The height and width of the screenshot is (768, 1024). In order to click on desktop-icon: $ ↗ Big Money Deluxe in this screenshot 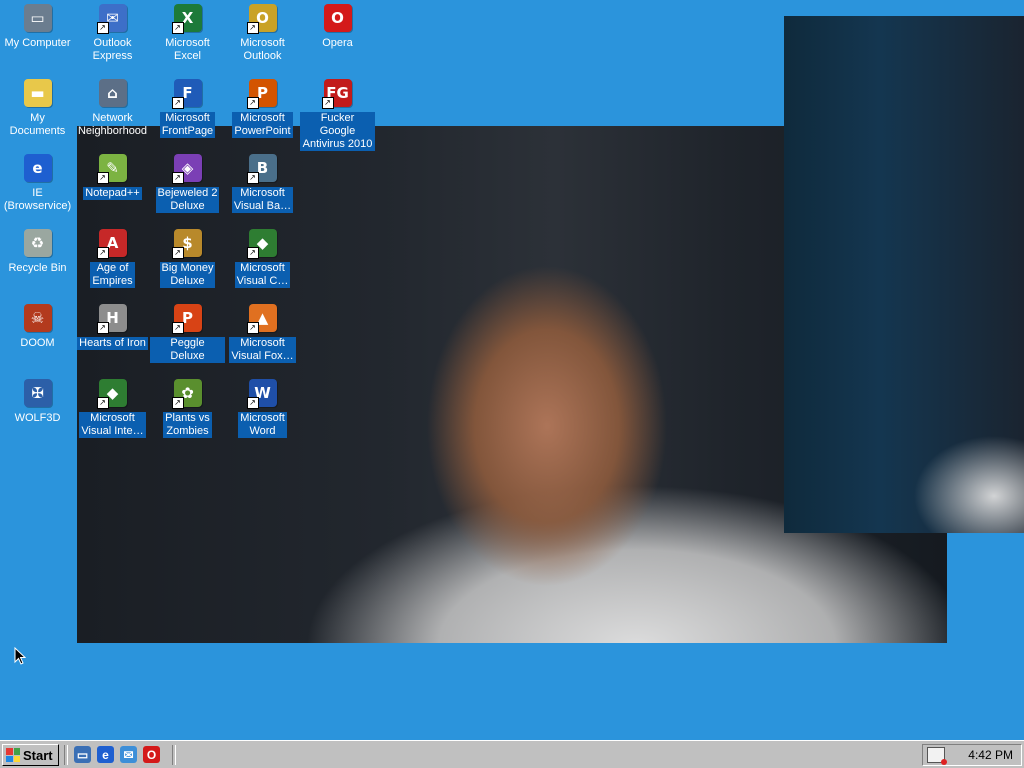, I will do `click(187, 261)`.